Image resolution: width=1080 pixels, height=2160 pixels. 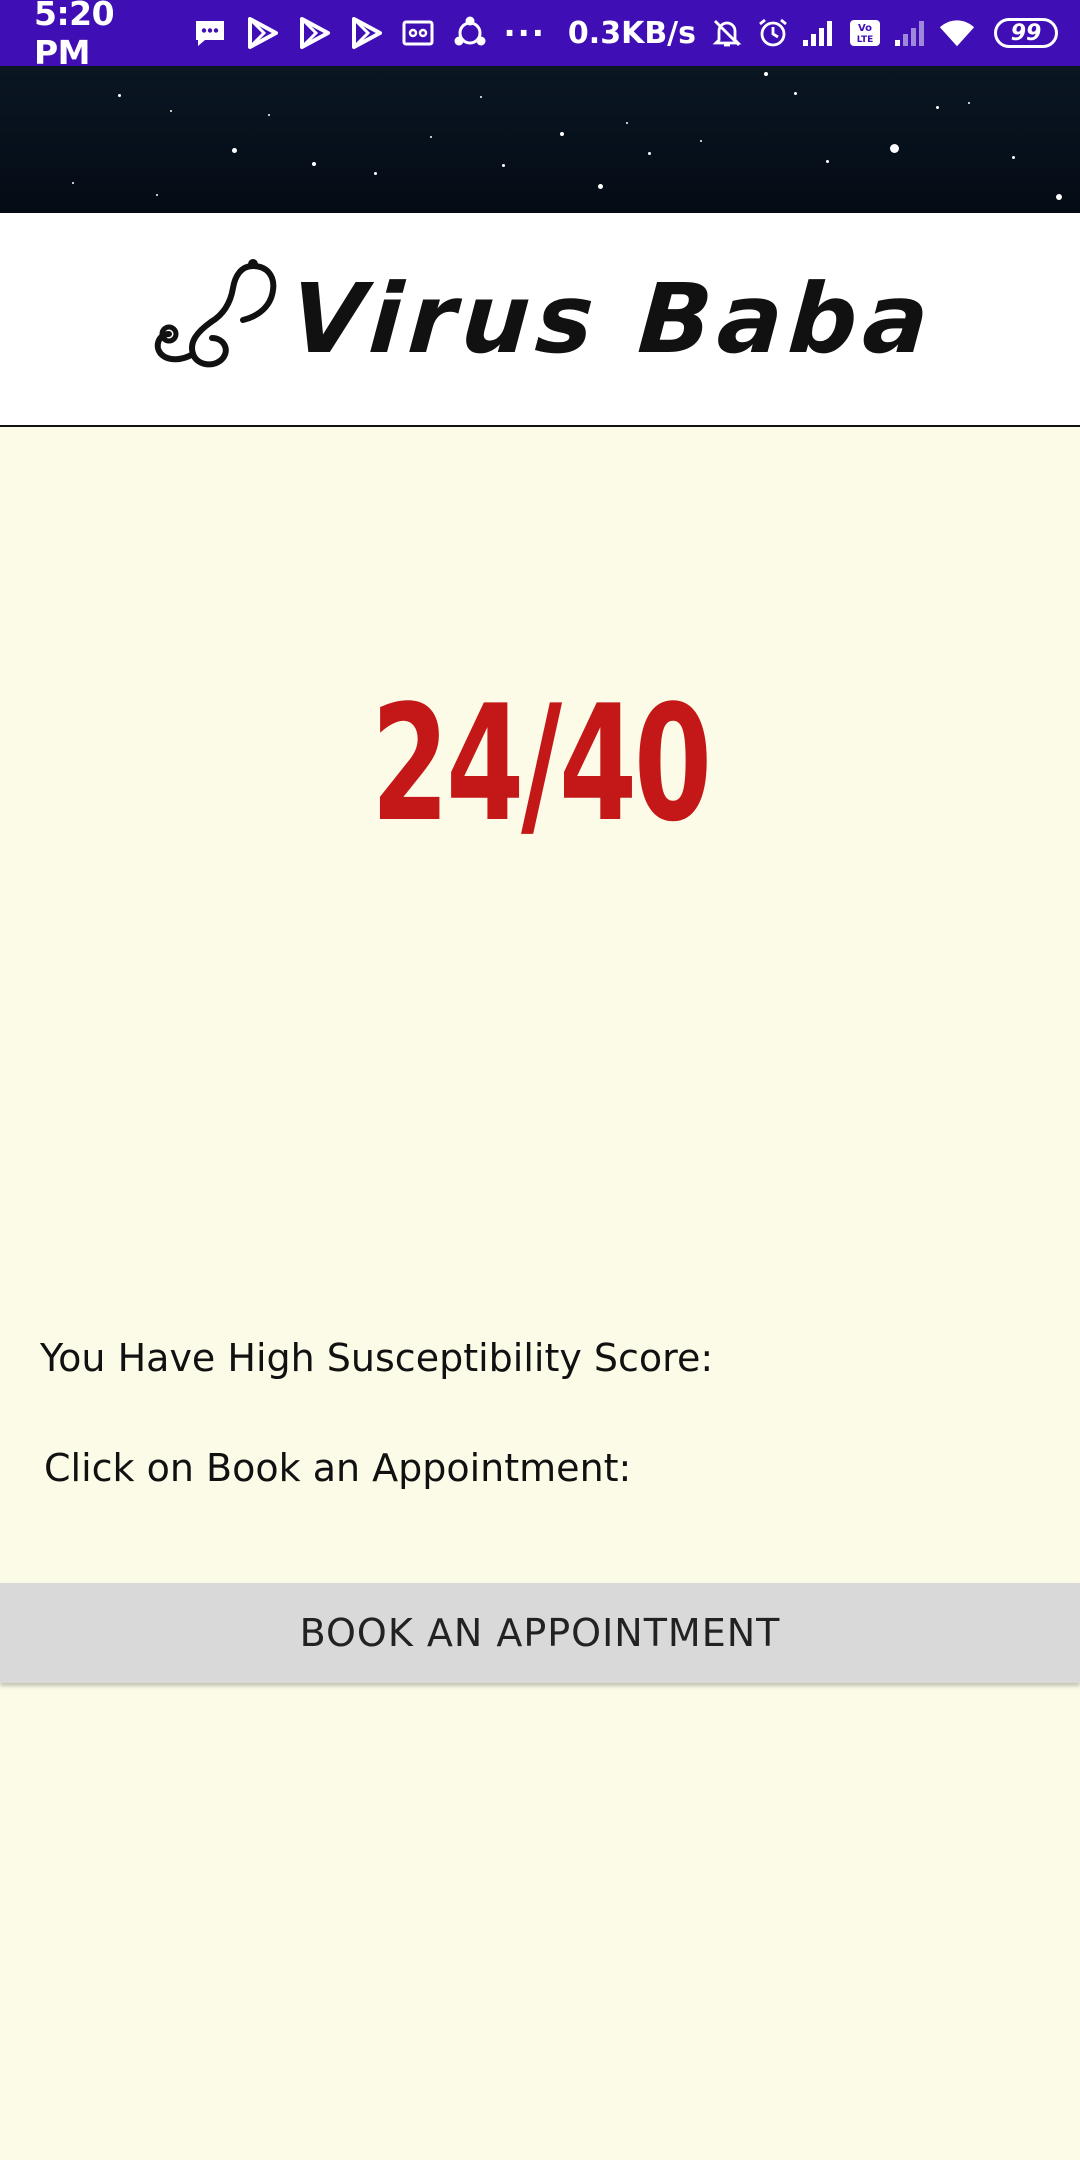 I want to click on stethoscope-icon, so click(x=215, y=319).